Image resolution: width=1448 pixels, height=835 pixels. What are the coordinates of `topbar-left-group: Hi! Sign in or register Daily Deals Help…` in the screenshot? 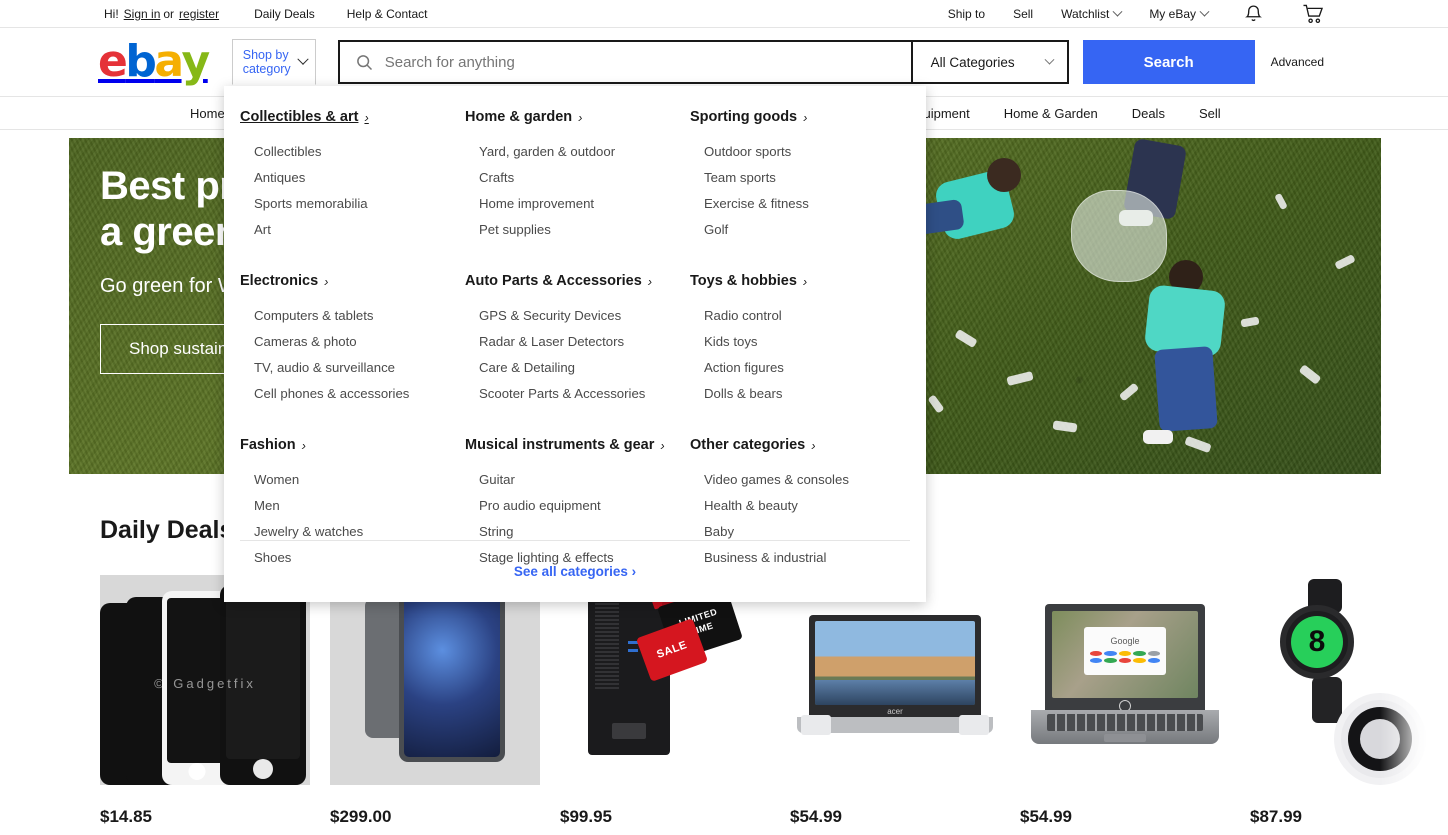 It's located at (265, 14).